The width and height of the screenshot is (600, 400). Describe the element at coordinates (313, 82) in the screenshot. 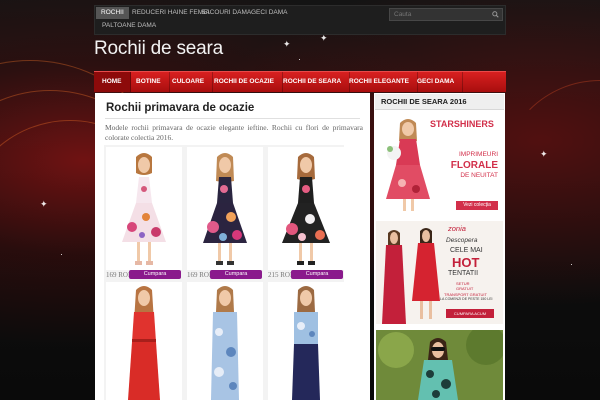

I see `main-nav-item-rochii-de-seara: ROCHII DE SEARA` at that location.